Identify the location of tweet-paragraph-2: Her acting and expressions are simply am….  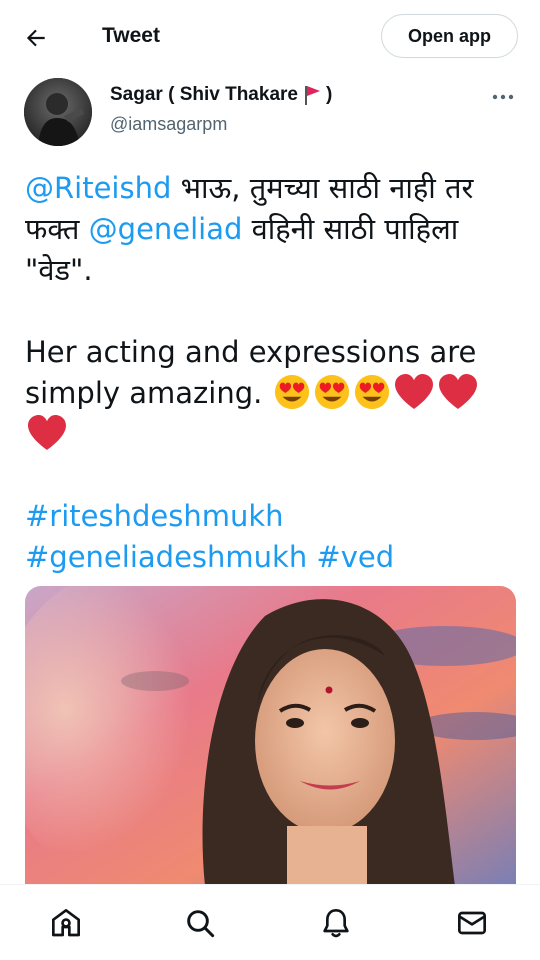
(272, 393).